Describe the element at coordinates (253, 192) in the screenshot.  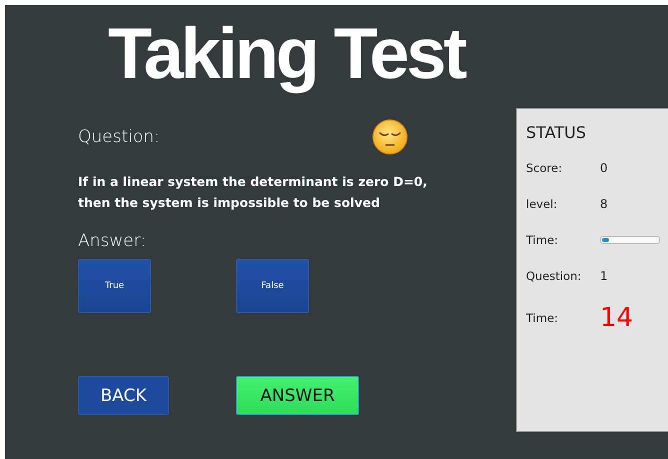
I see `question-text: If in a linear system the determinant is zero D=0, then the system is impossible to be solved` at that location.